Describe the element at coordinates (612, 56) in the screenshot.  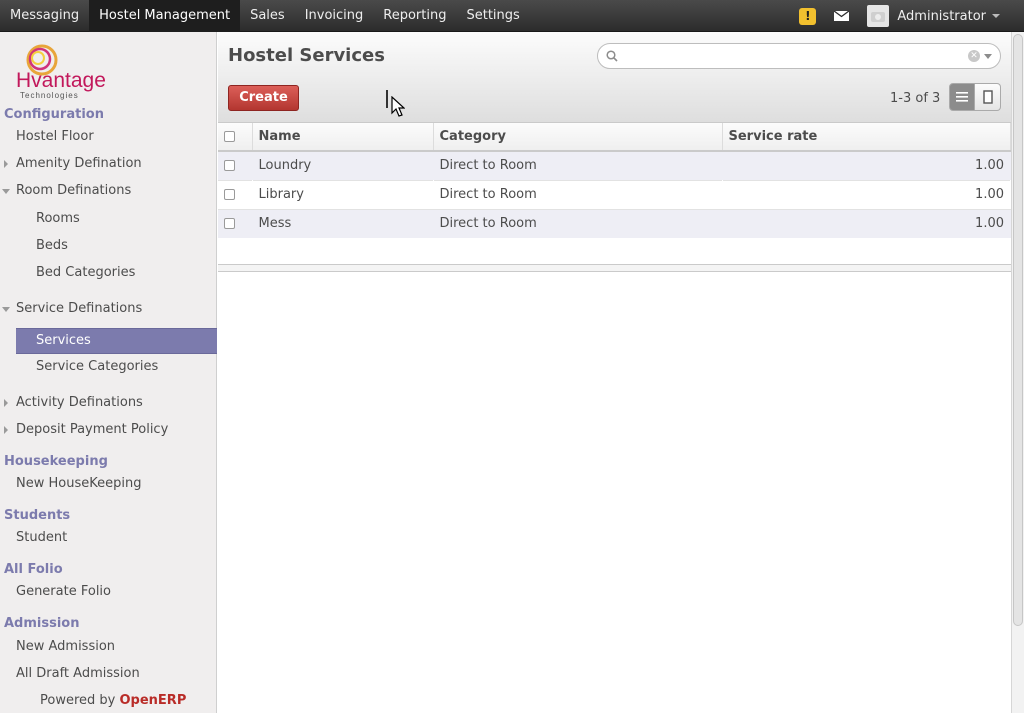
I see `search-icon` at that location.